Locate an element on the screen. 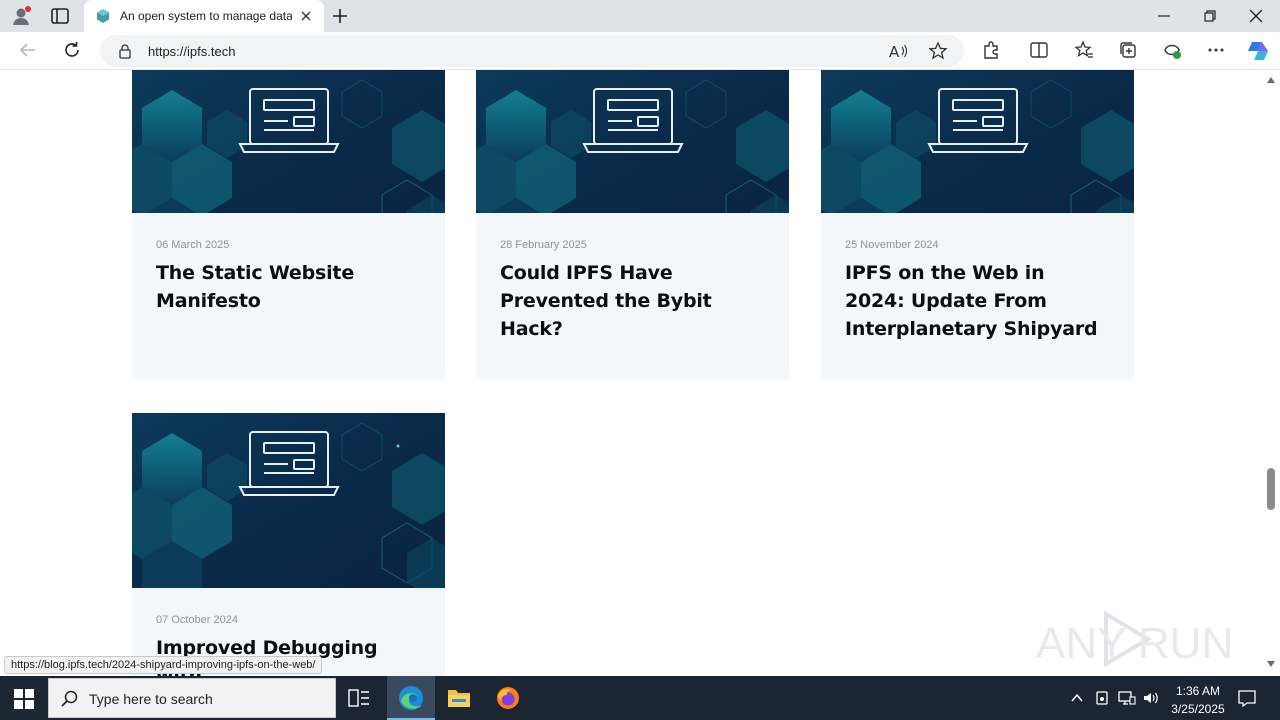  tab-actions-icon is located at coordinates (60, 16).